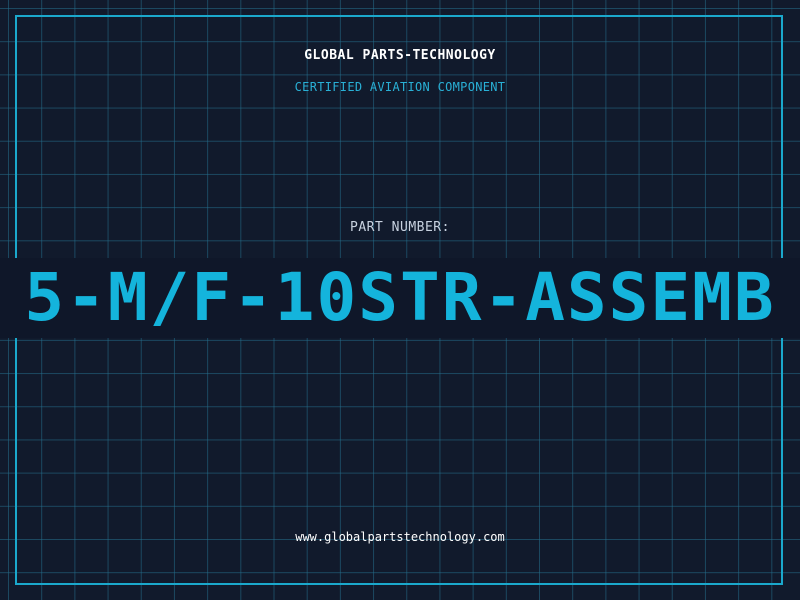 Image resolution: width=800 pixels, height=600 pixels. What do you see at coordinates (400, 55) in the screenshot?
I see `company-name: GLOBAL PARTS-TECHNOLOGY` at bounding box center [400, 55].